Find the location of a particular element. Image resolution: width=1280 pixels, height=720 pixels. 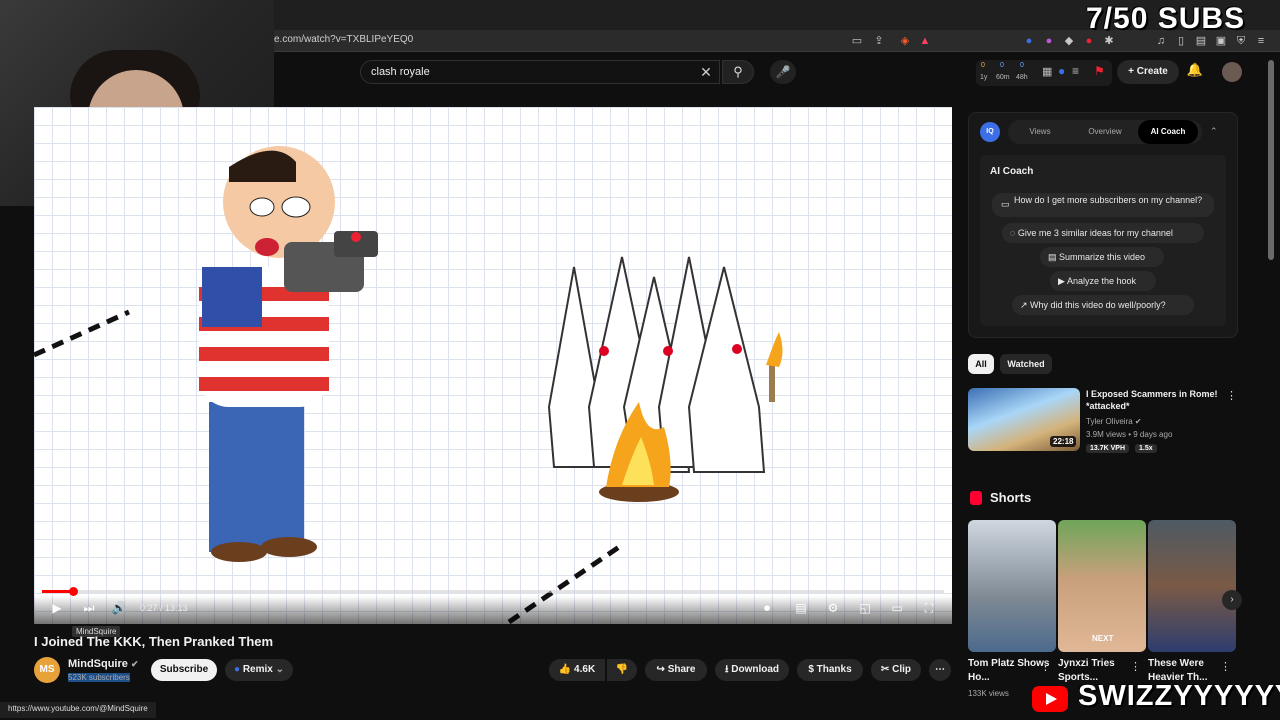

list-icon: ≡ is located at coordinates (1075, 71).